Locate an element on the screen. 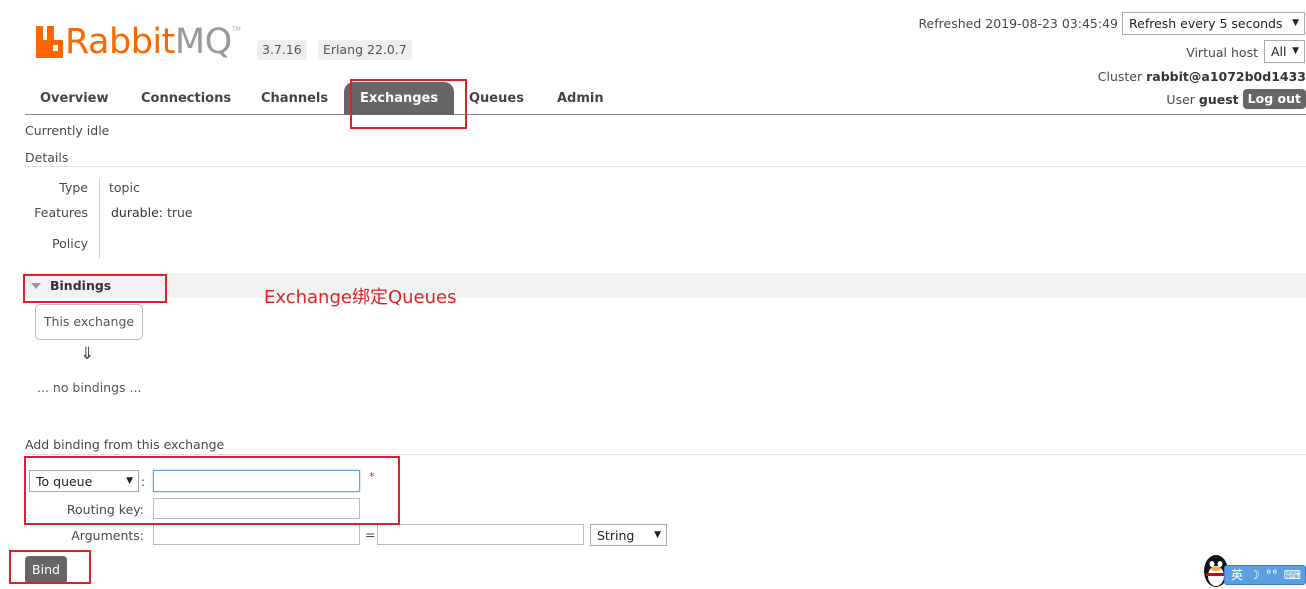  argument-value-input is located at coordinates (480, 534).